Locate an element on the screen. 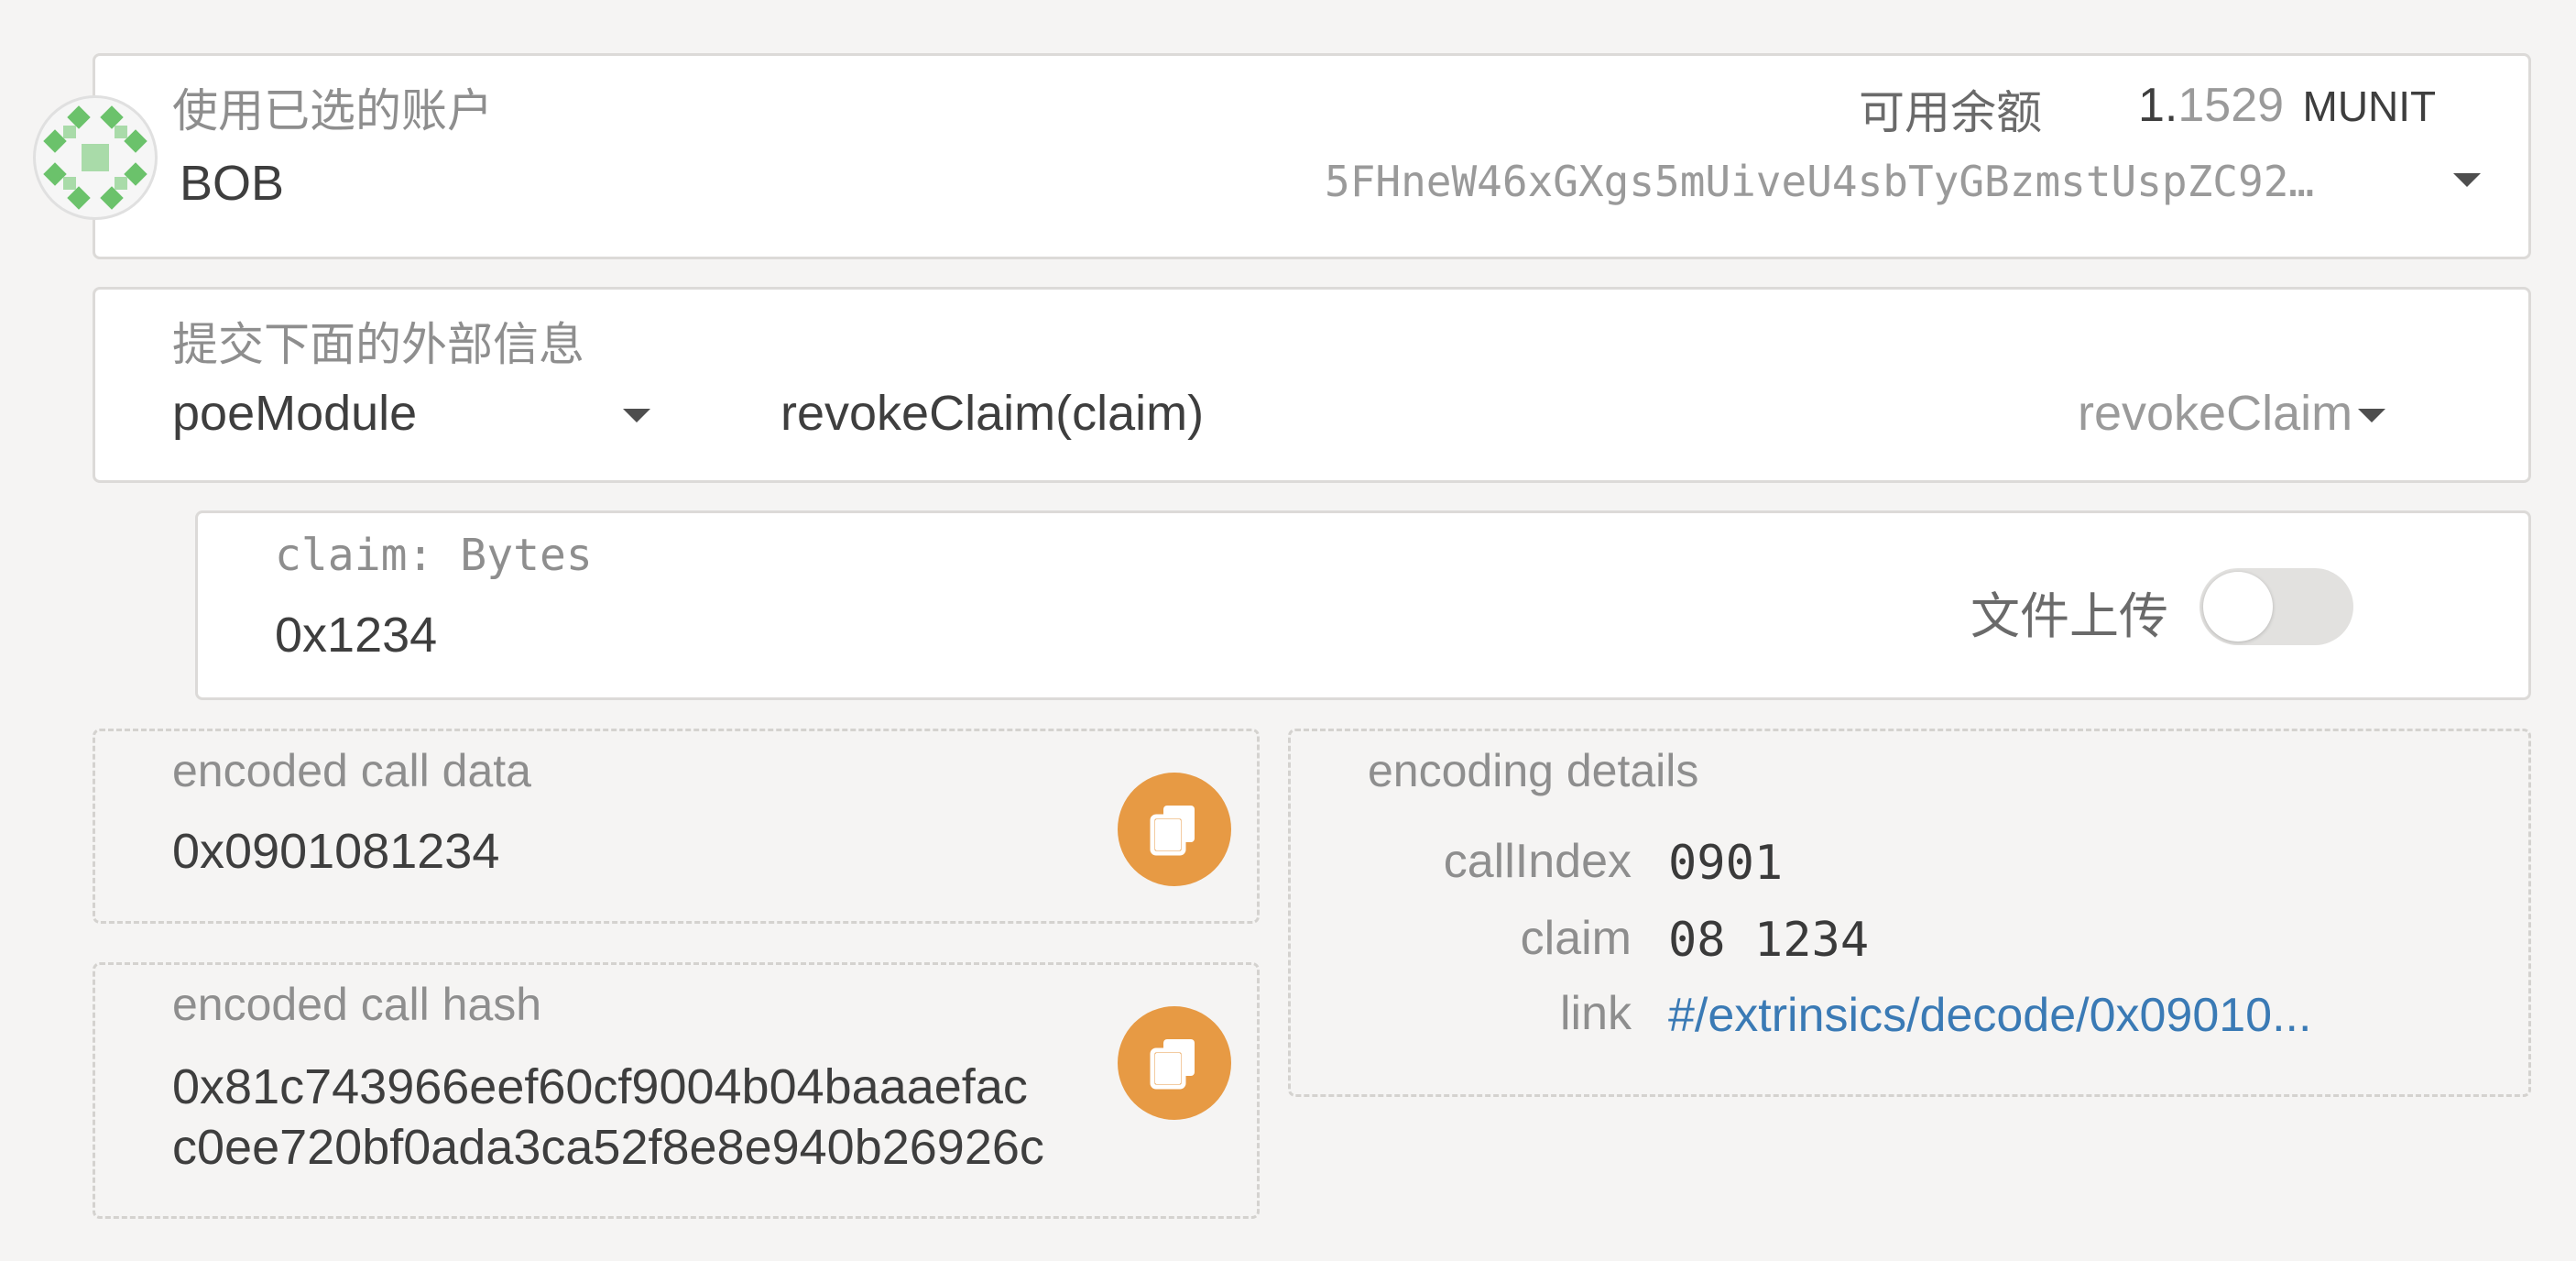  detail-key-callindex: callIndex is located at coordinates (1538, 861).